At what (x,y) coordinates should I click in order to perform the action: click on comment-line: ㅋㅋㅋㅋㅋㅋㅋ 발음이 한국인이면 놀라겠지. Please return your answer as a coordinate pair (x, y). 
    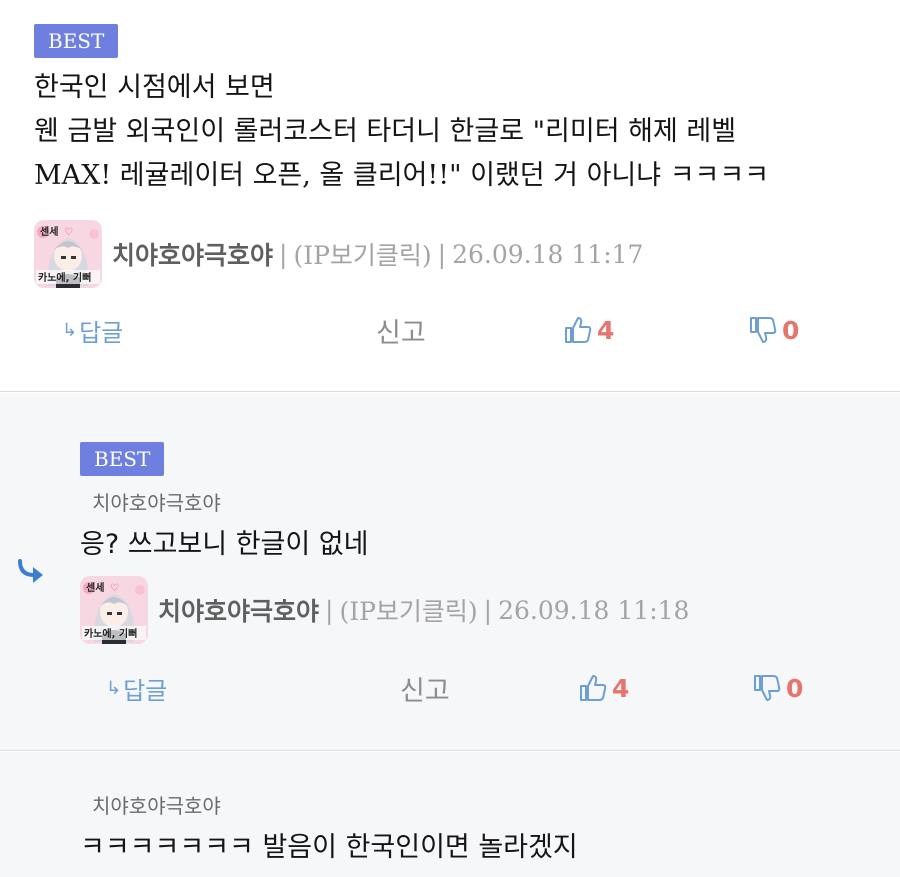
    Looking at the image, I should click on (329, 847).